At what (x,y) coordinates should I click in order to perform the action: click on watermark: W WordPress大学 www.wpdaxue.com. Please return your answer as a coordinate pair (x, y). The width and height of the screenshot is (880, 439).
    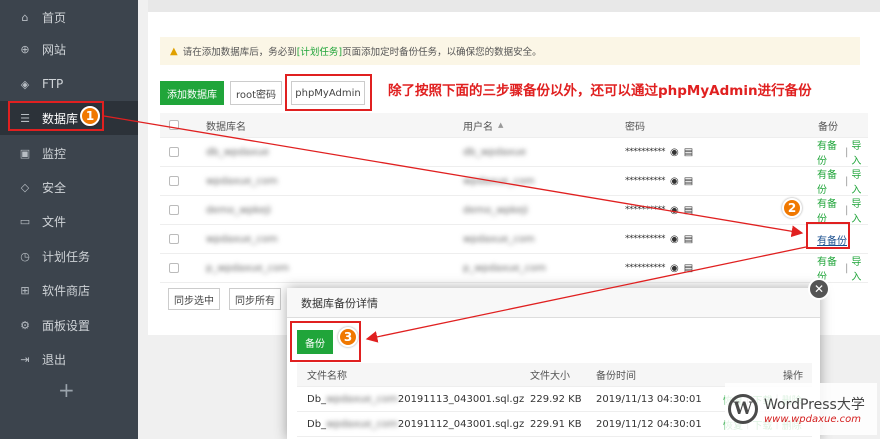
    Looking at the image, I should click on (801, 409).